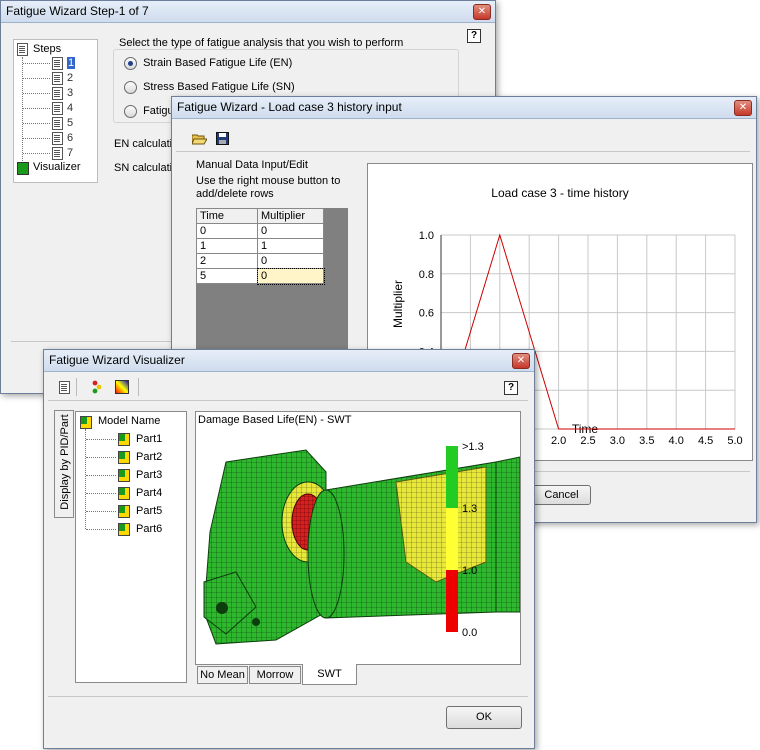 Image resolution: width=760 pixels, height=750 pixels. Describe the element at coordinates (219, 87) in the screenshot. I see `option-sn-label: Stress Based Fatigue Life (SN)` at that location.